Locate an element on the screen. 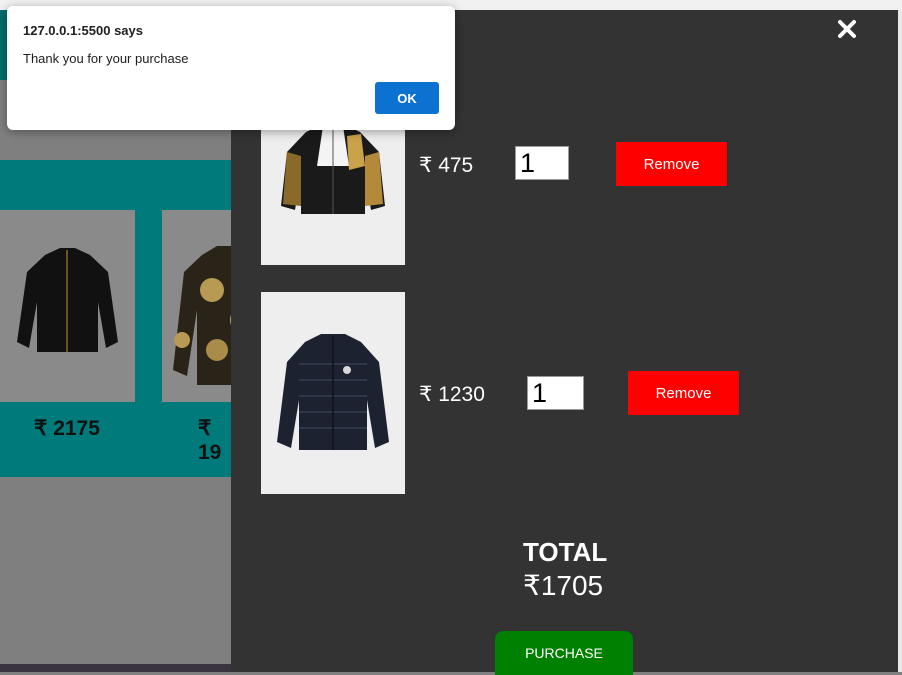 This screenshot has height=675, width=902. scrollbar-track is located at coordinates (900, 341).